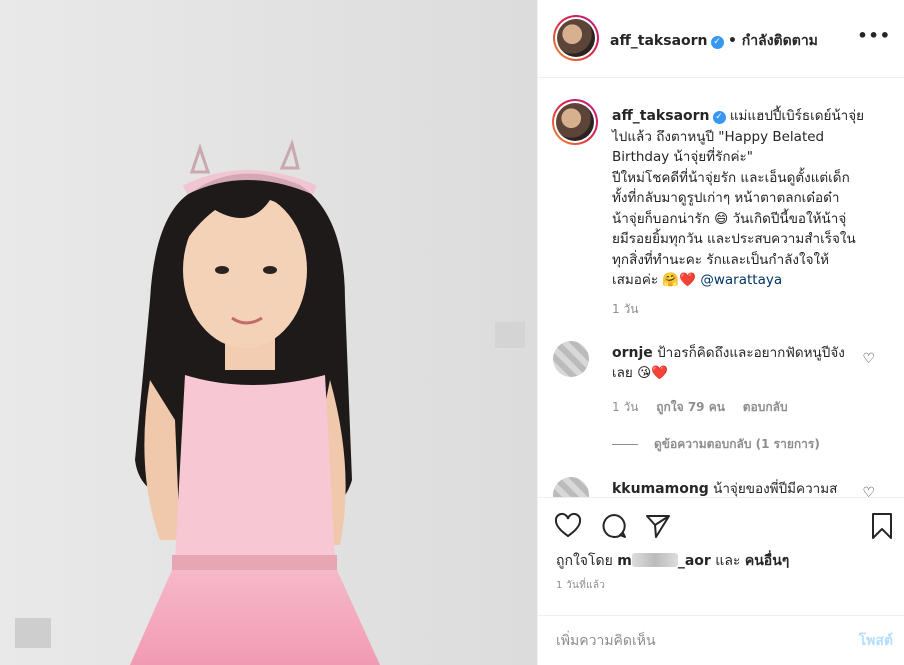 The width and height of the screenshot is (904, 665). I want to click on caption-username: aff_taksaorn, so click(661, 116).